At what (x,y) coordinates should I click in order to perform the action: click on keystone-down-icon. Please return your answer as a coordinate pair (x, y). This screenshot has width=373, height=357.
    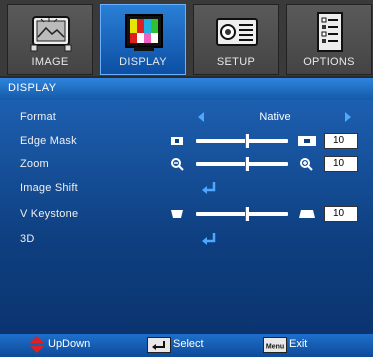
    Looking at the image, I should click on (177, 214).